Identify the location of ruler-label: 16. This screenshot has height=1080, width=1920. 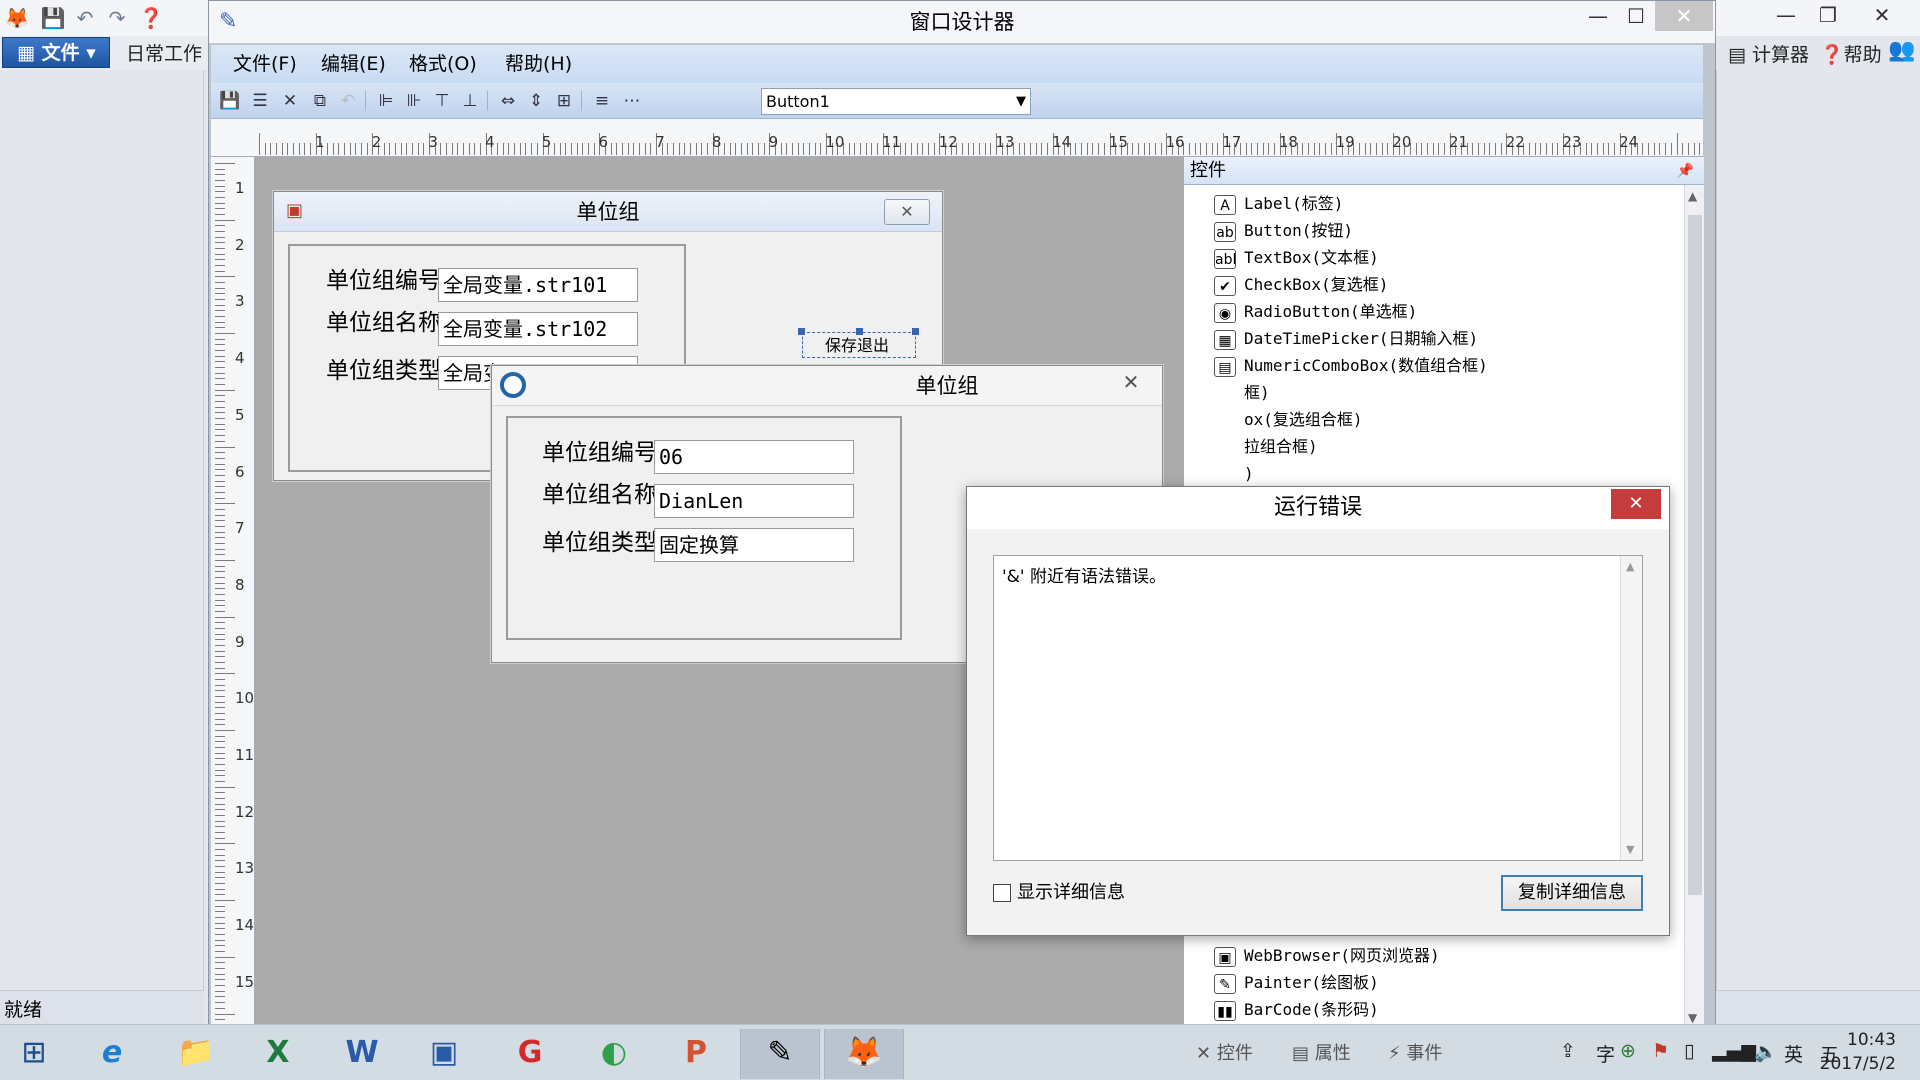
(1175, 142).